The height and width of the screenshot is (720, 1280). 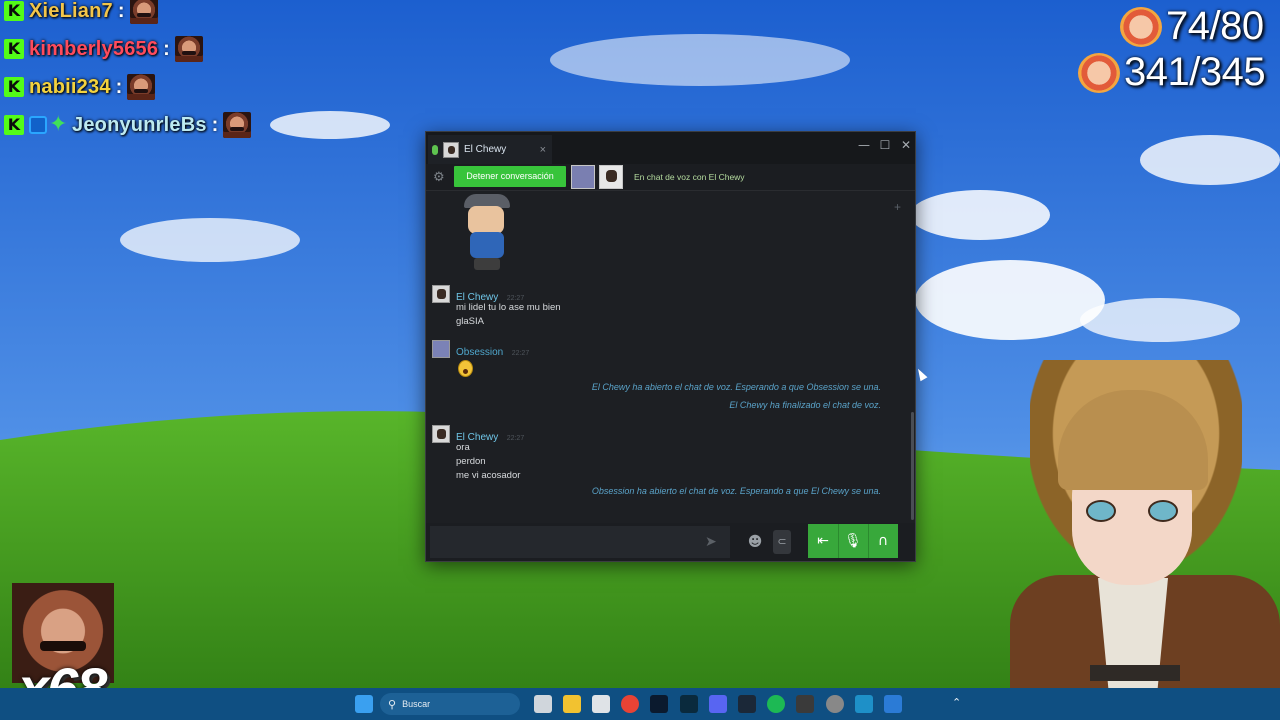 I want to click on scrollbar, so click(x=912, y=466).